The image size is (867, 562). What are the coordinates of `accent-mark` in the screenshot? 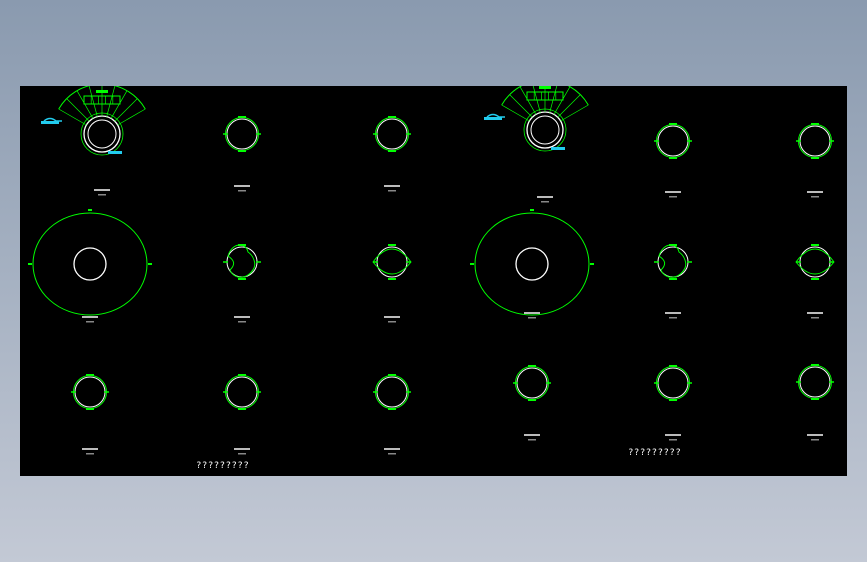 It's located at (52, 119).